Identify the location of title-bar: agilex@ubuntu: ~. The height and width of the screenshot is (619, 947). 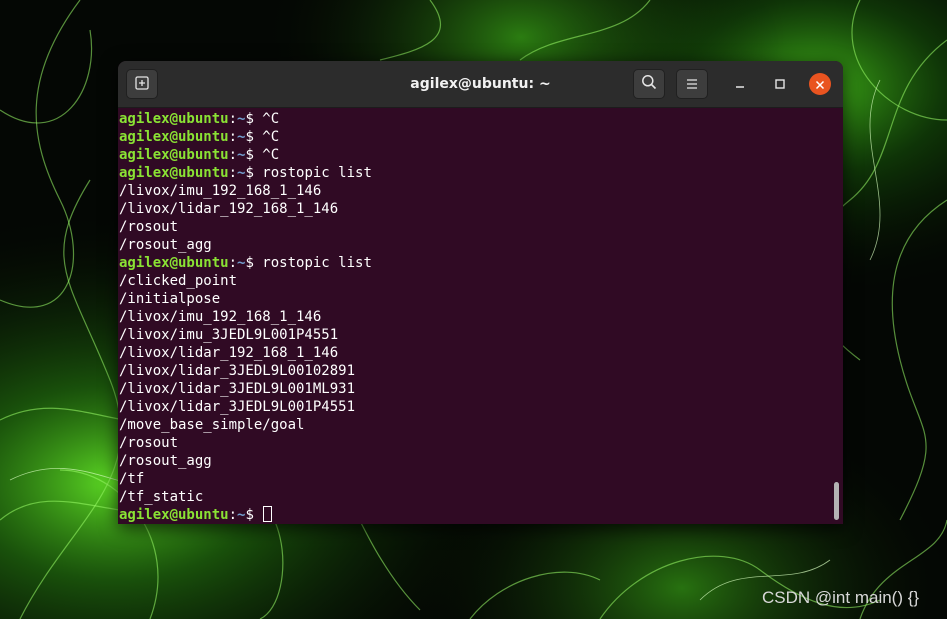
(480, 84).